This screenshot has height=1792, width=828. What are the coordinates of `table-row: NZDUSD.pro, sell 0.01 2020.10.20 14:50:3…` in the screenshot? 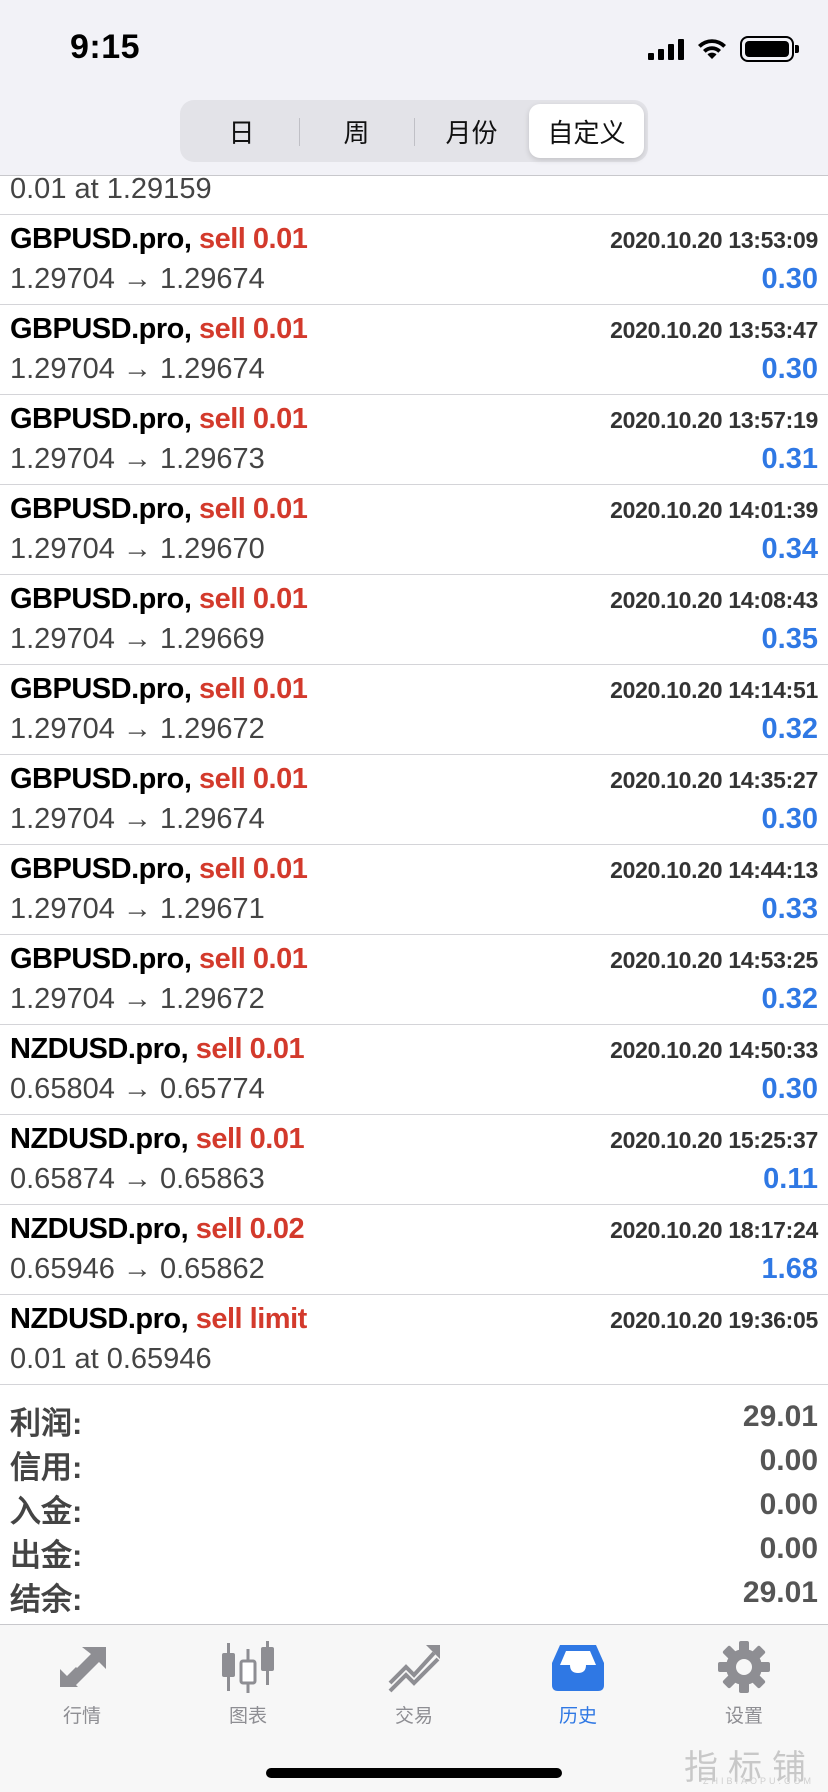 It's located at (414, 1070).